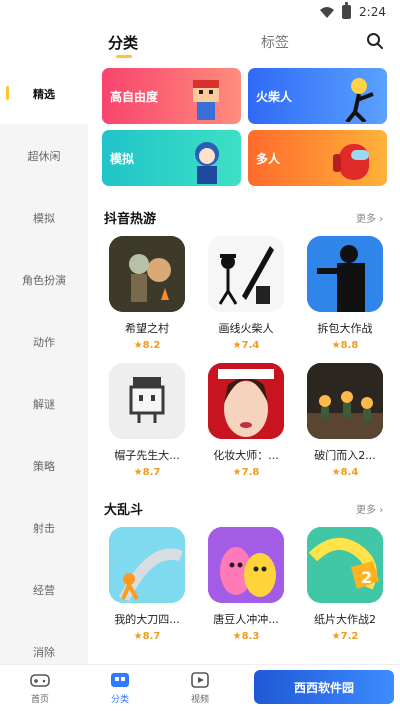 The width and height of the screenshot is (400, 711). I want to click on game-card: 破门而入2... ★8.4, so click(345, 420).